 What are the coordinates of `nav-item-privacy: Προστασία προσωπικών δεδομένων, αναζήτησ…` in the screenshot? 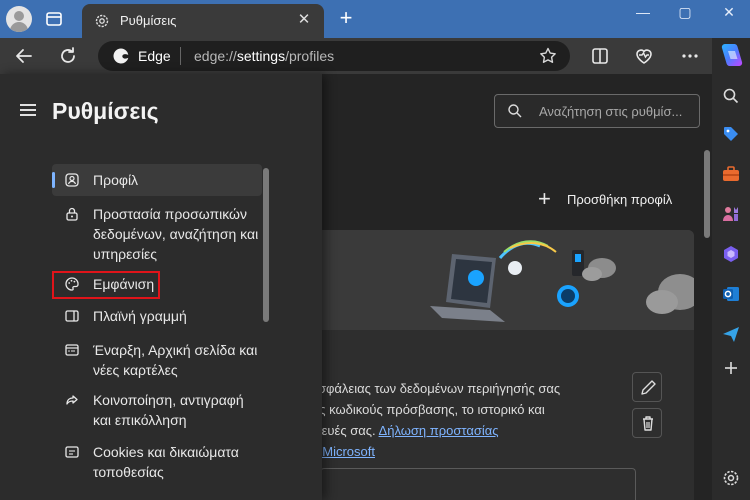 It's located at (157, 235).